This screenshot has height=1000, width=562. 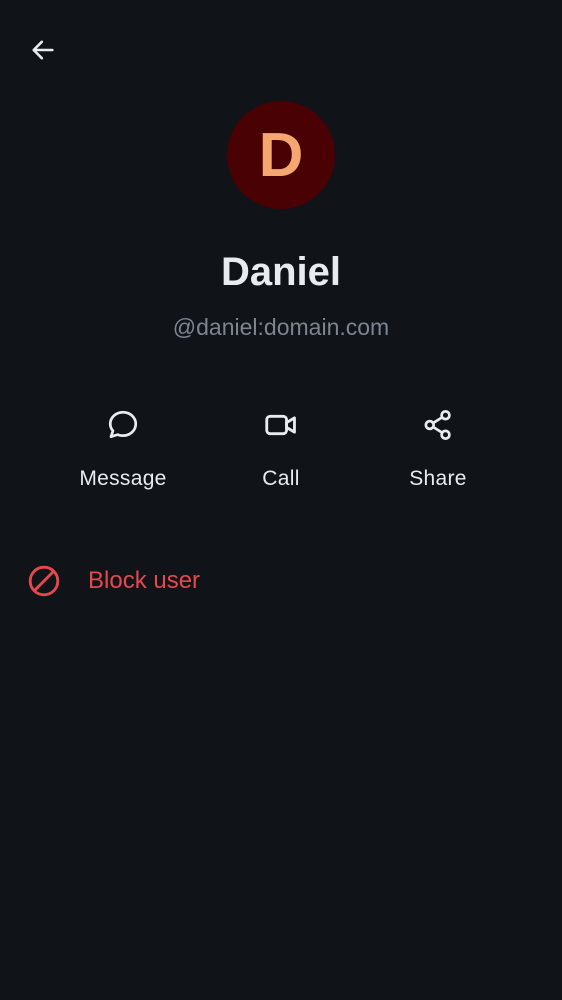 I want to click on message-button: Message, so click(x=123, y=450).